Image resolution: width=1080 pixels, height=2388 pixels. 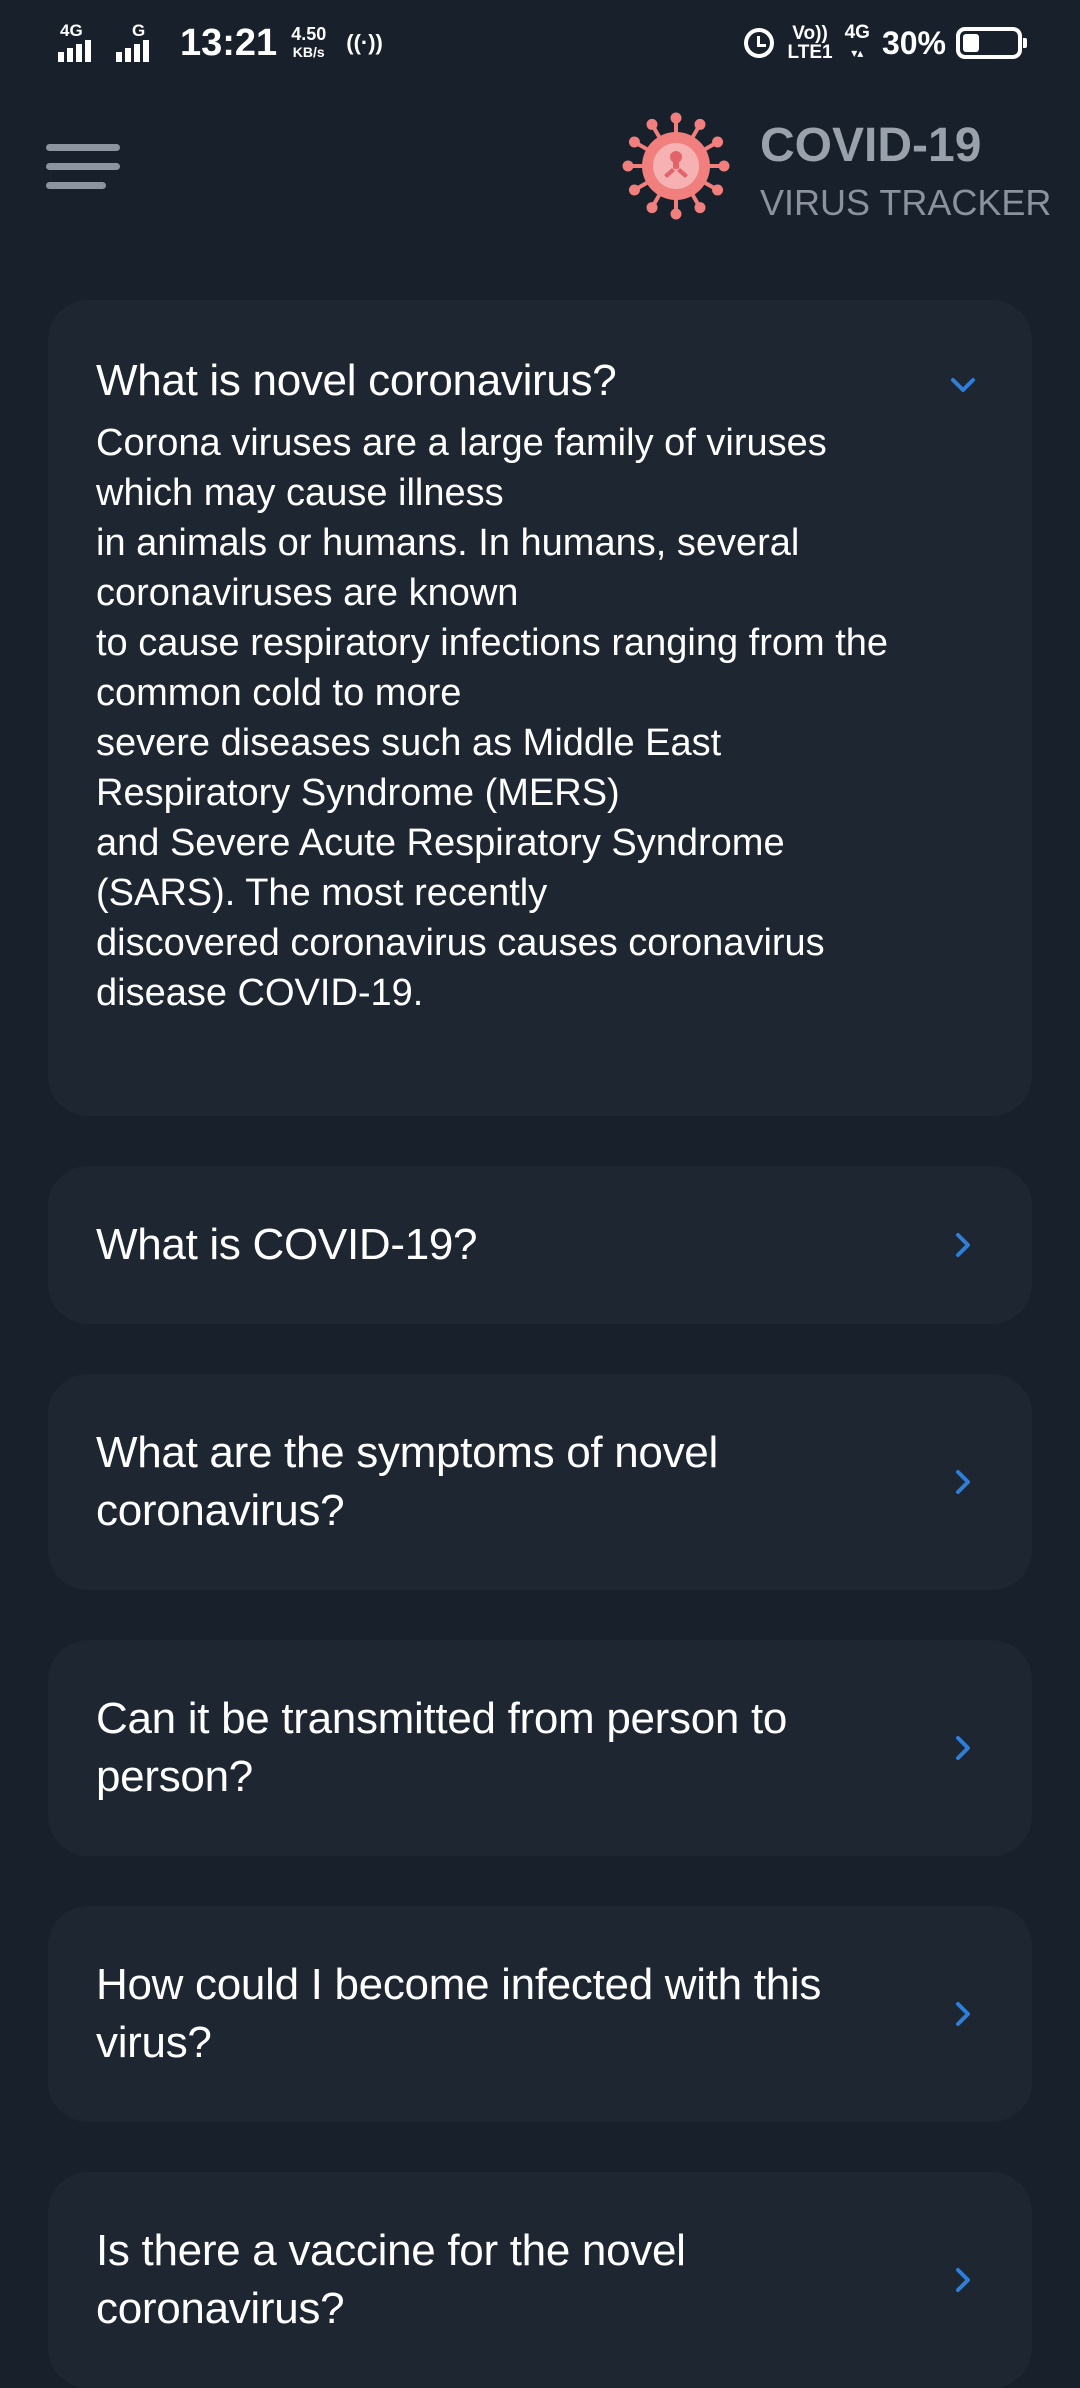 I want to click on network-speed-value: 4.50, so click(x=309, y=34).